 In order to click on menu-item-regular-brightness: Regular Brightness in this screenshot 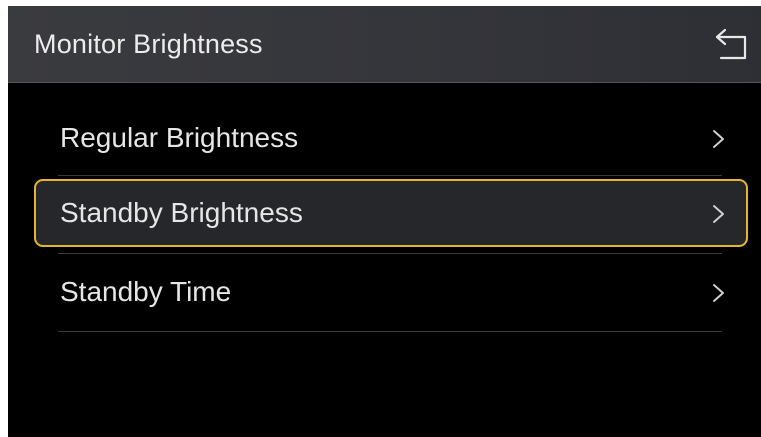, I will do `click(391, 138)`.